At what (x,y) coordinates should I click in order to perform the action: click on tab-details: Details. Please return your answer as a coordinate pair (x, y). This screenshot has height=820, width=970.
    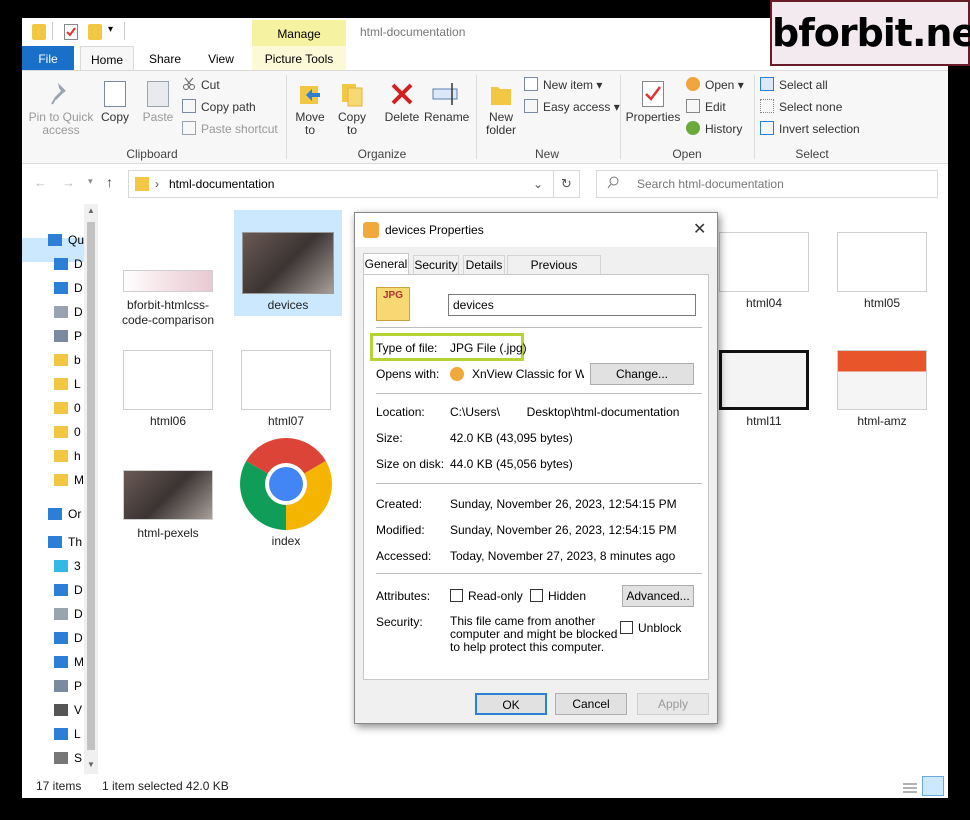
    Looking at the image, I should click on (484, 265).